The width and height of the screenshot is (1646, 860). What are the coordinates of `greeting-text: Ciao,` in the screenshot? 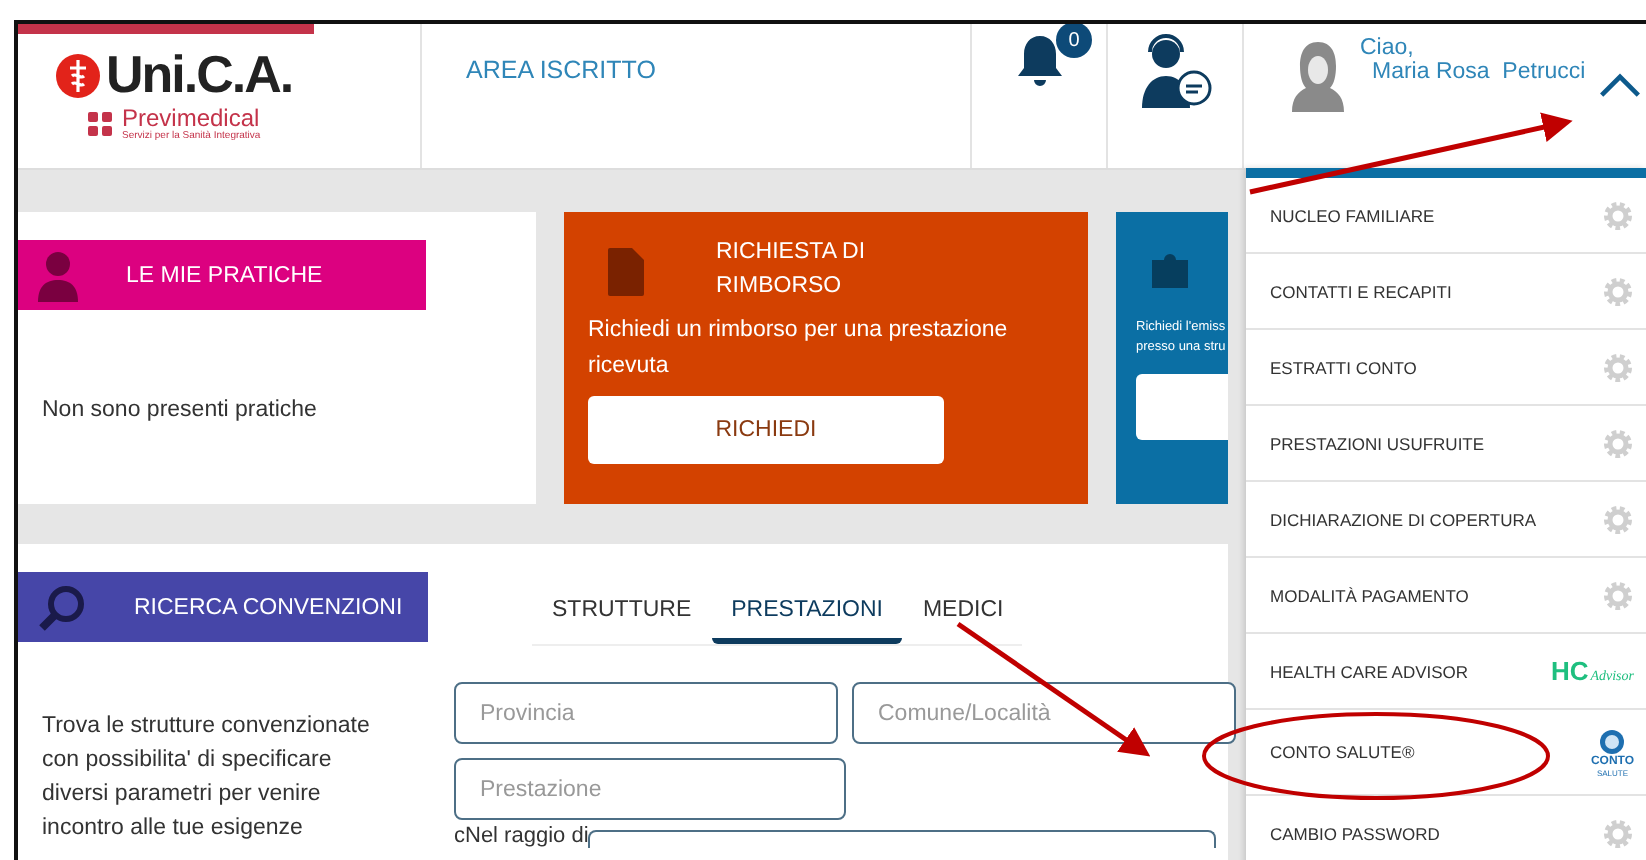 It's located at (1388, 48).